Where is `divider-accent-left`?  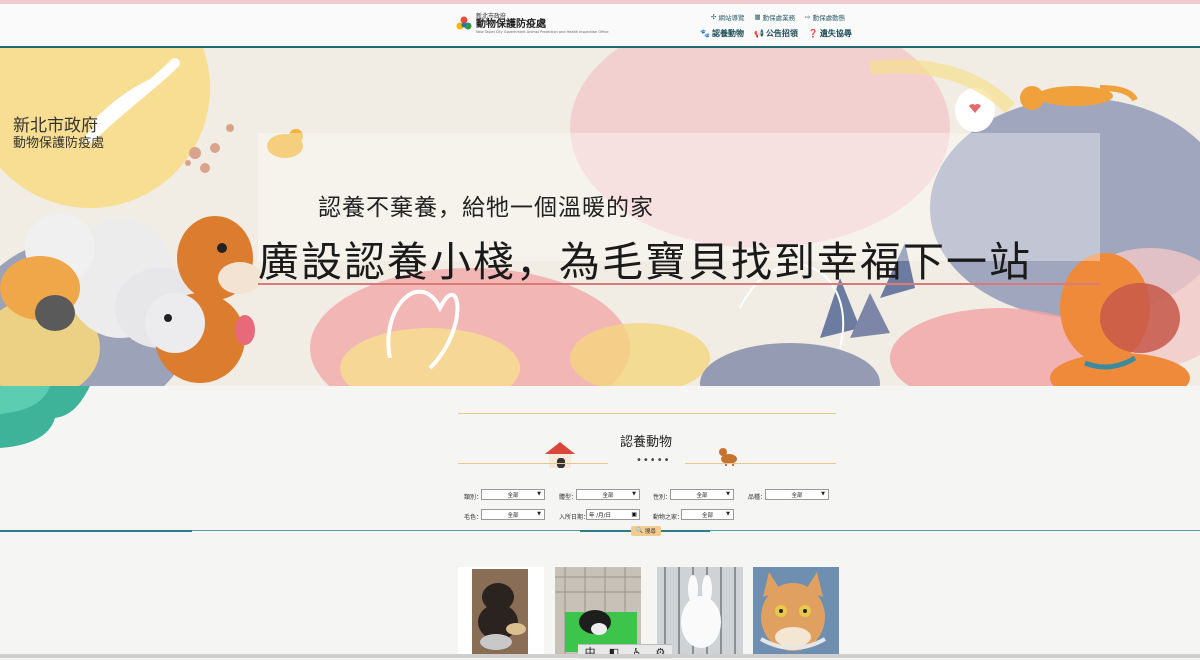
divider-accent-left is located at coordinates (96, 531).